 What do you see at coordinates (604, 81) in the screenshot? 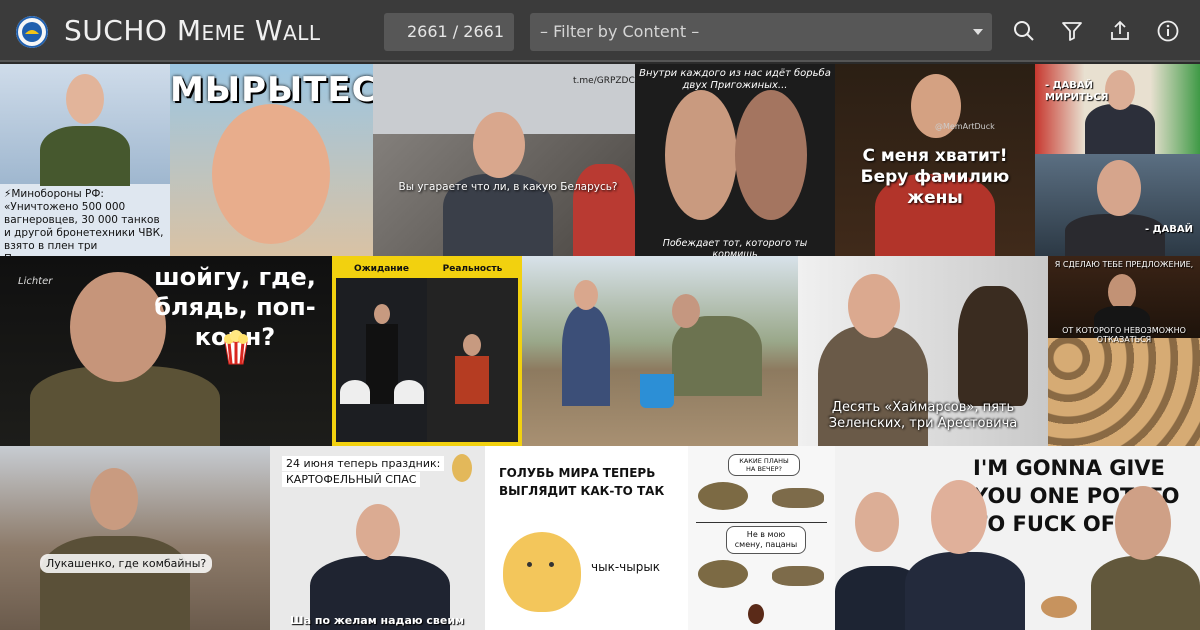
I see `watermark-text: t.me/GRPZDC` at bounding box center [604, 81].